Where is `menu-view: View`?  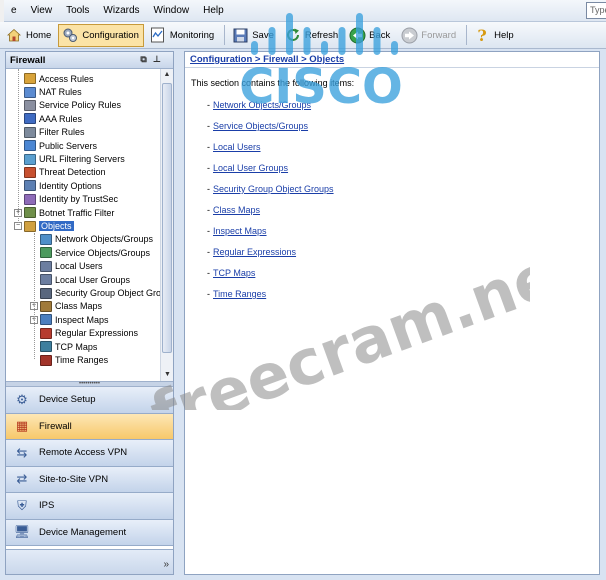
menu-view: View is located at coordinates (42, 10).